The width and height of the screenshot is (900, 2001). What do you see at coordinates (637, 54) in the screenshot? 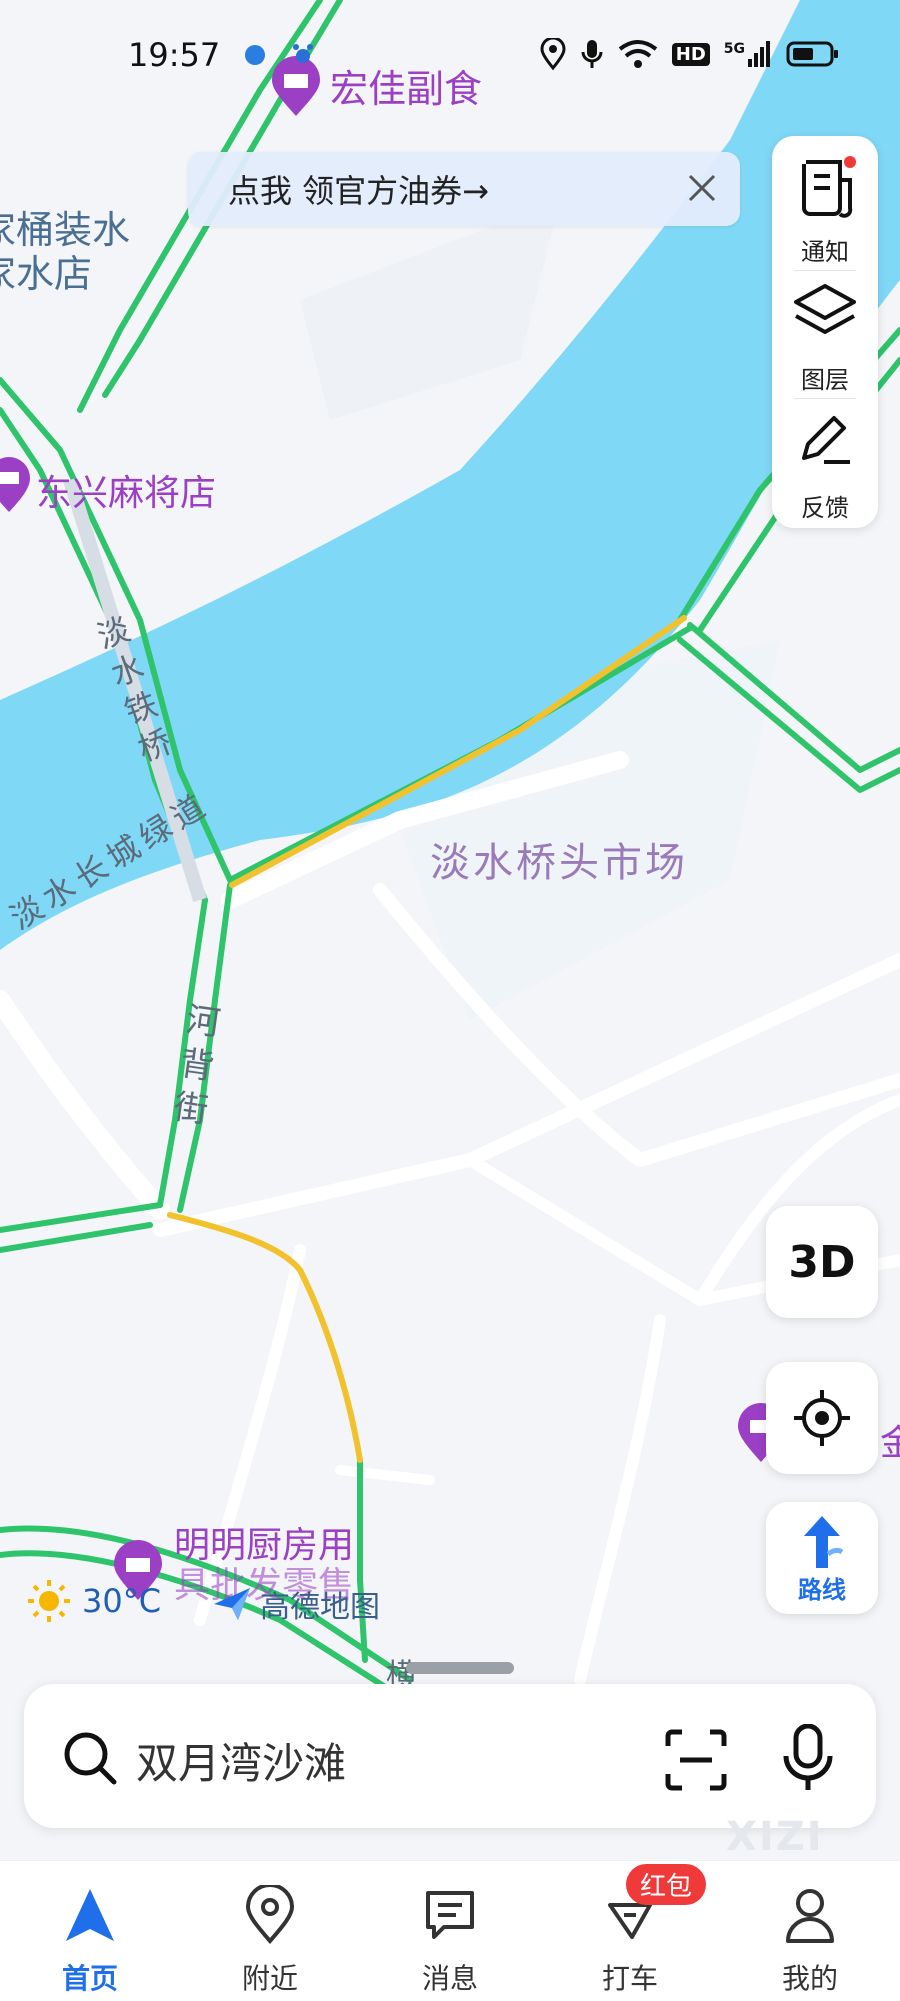
I see `wifi-icon` at bounding box center [637, 54].